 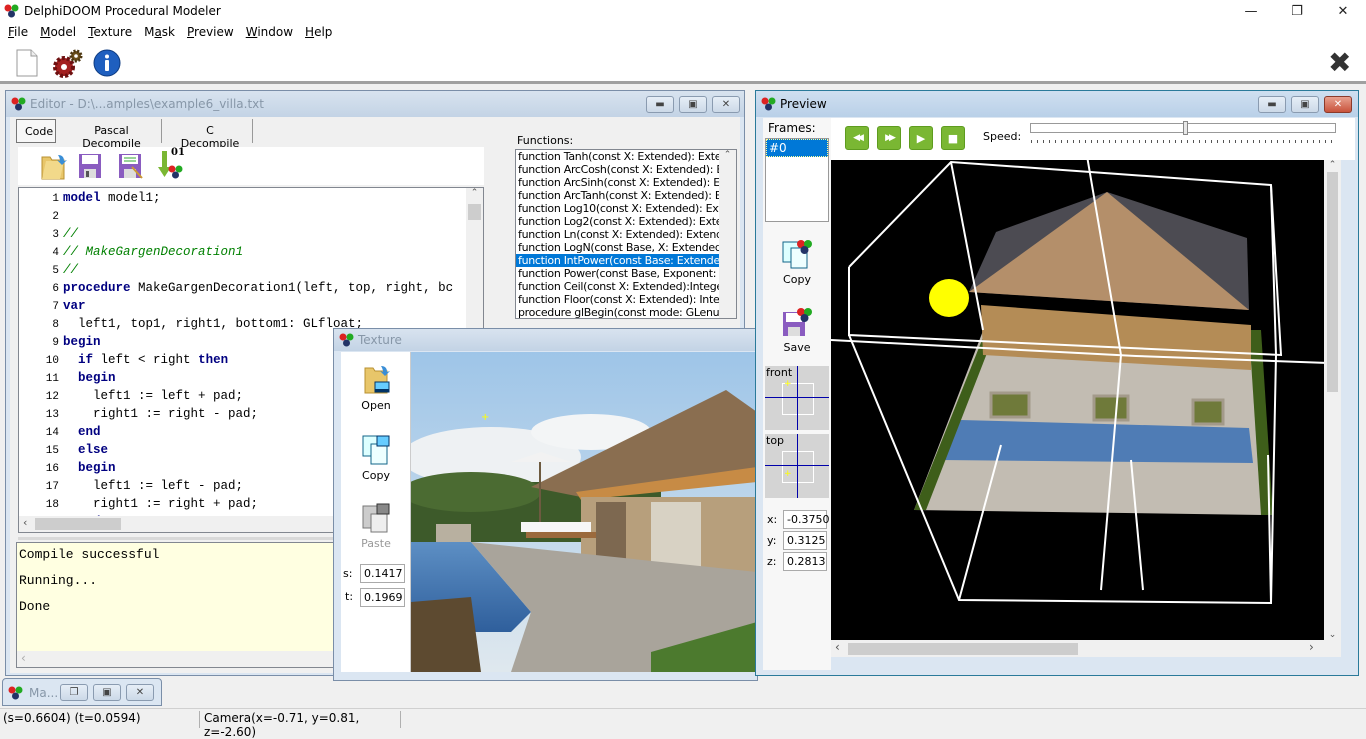 What do you see at coordinates (52, 451) in the screenshot?
I see `line-number: 15` at bounding box center [52, 451].